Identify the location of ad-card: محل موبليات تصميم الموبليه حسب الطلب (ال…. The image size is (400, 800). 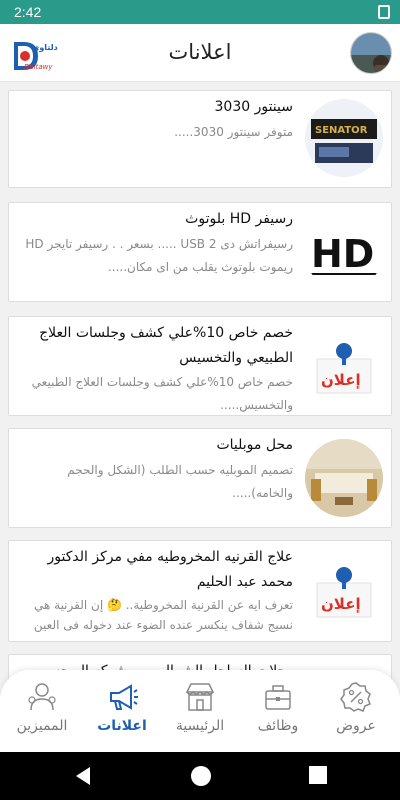
(200, 478).